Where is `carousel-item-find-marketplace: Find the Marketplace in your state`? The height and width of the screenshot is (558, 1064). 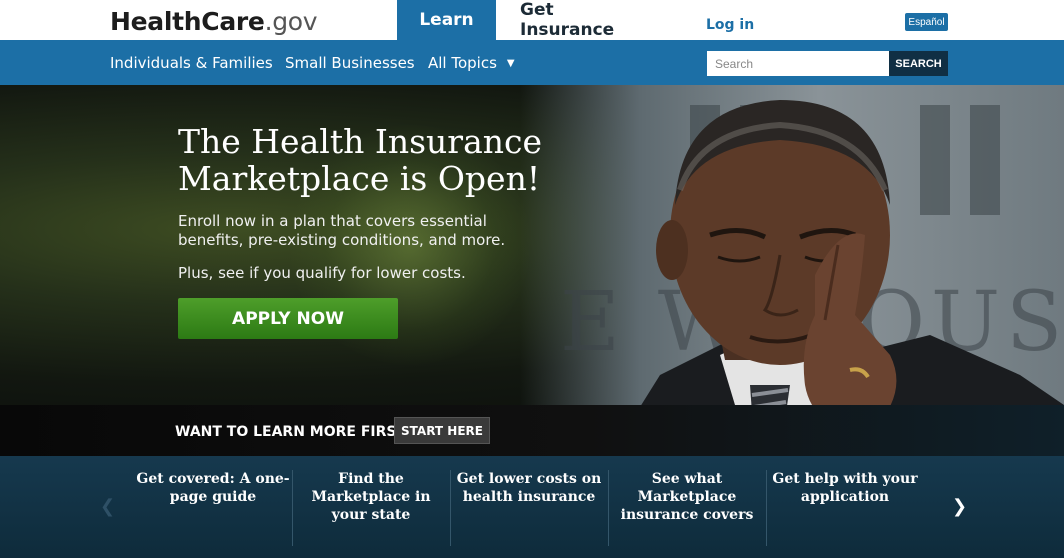
carousel-item-find-marketplace: Find the Marketplace in your state is located at coordinates (371, 510).